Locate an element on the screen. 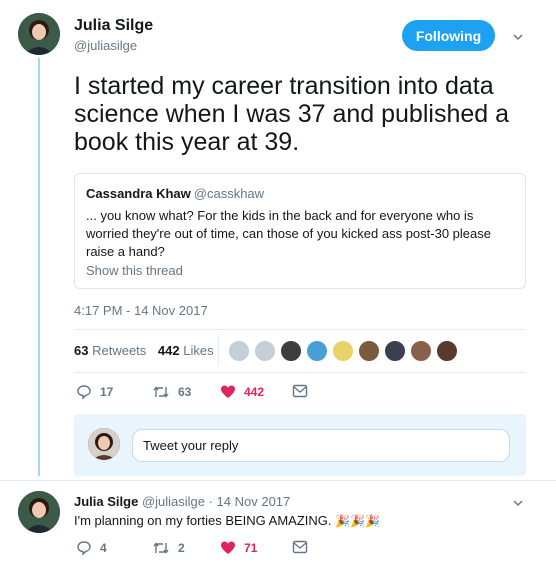  retweet-count: 2 is located at coordinates (181, 548).